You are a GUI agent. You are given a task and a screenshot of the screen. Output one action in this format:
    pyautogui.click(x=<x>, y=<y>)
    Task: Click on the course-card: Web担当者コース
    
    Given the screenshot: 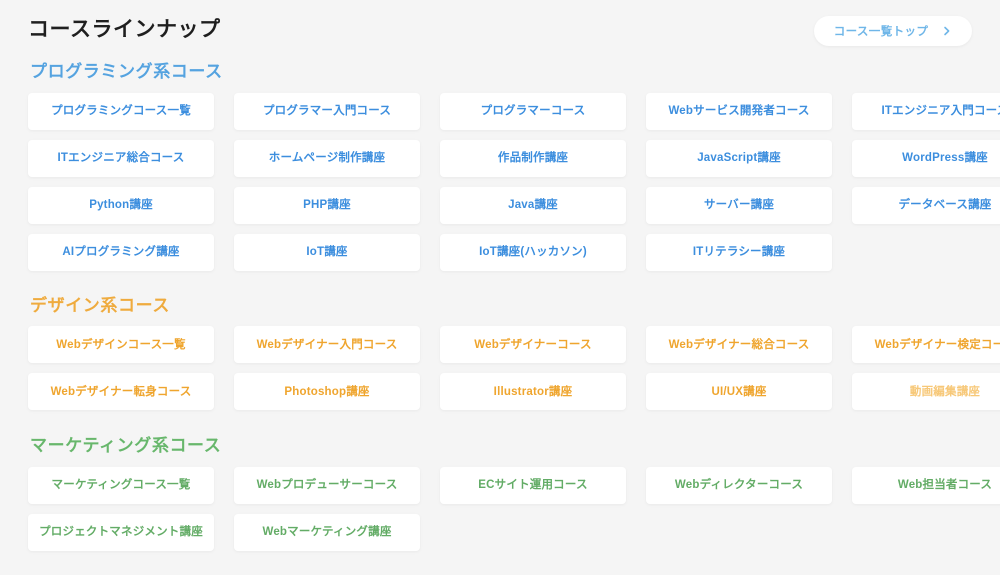 What is the action you would take?
    pyautogui.click(x=926, y=486)
    